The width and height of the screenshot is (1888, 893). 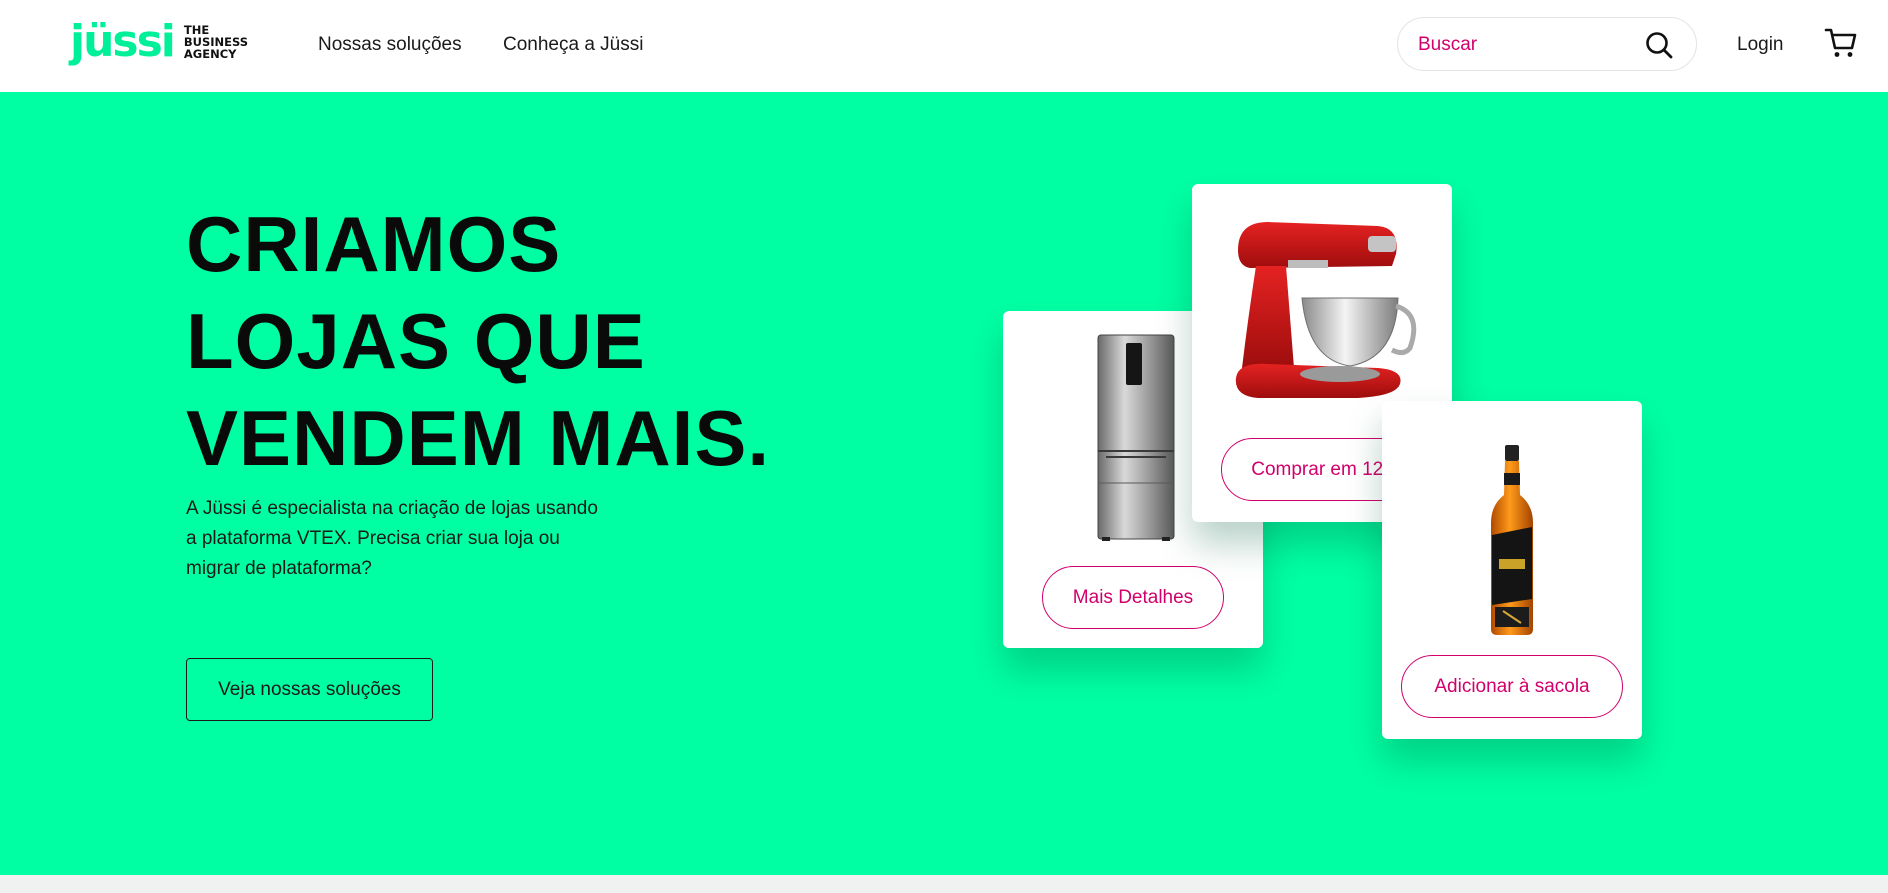 I want to click on search-box, so click(x=1547, y=44).